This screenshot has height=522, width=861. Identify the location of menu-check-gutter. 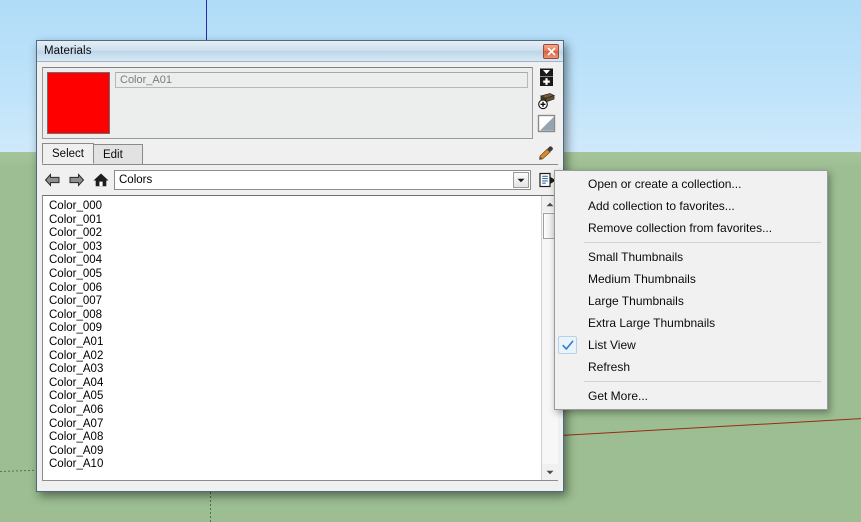
(569, 290).